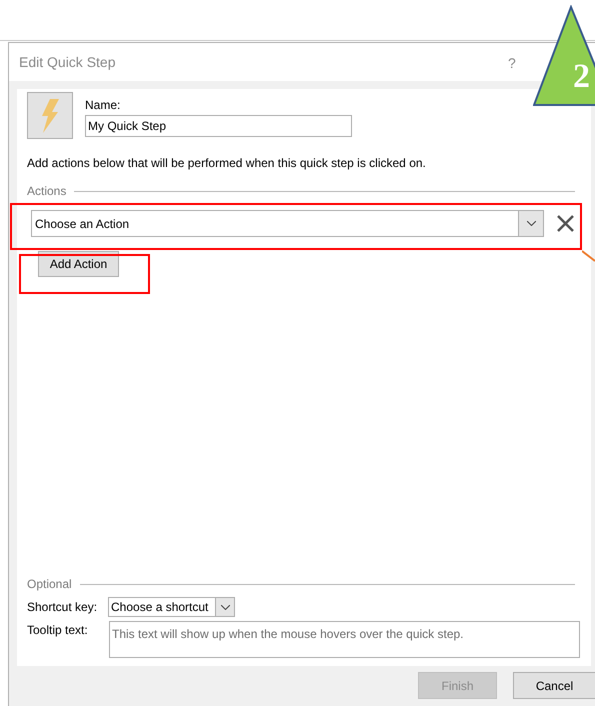 This screenshot has height=706, width=595. I want to click on shortcut-label: Shortcut key:, so click(62, 607).